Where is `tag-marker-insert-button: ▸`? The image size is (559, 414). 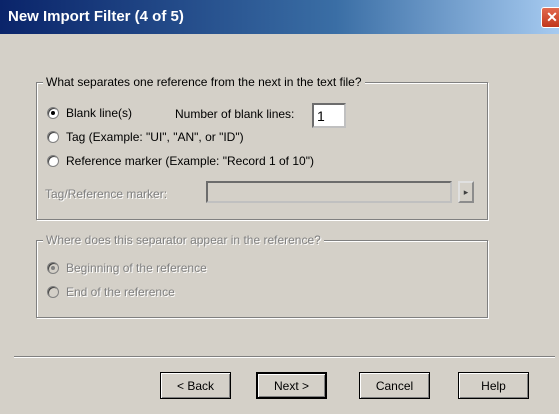
tag-marker-insert-button: ▸ is located at coordinates (466, 192).